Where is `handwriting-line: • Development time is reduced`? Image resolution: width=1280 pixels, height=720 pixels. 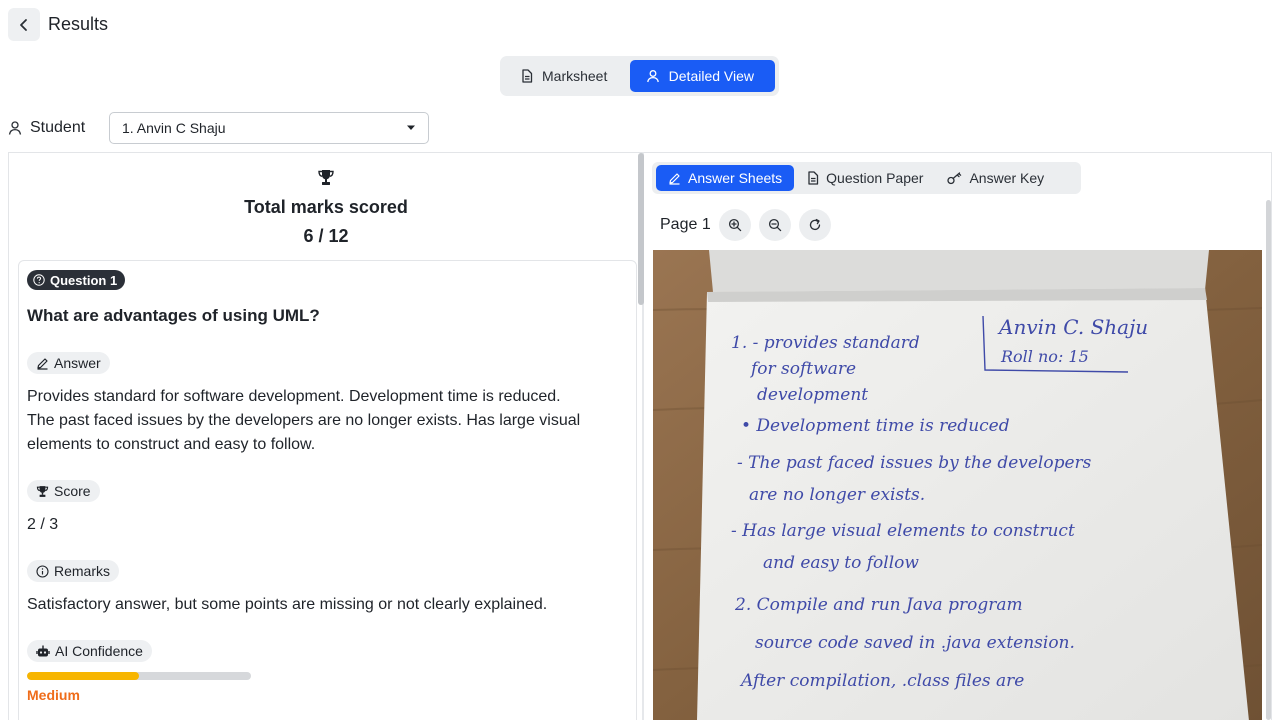
handwriting-line: • Development time is reduced is located at coordinates (875, 426).